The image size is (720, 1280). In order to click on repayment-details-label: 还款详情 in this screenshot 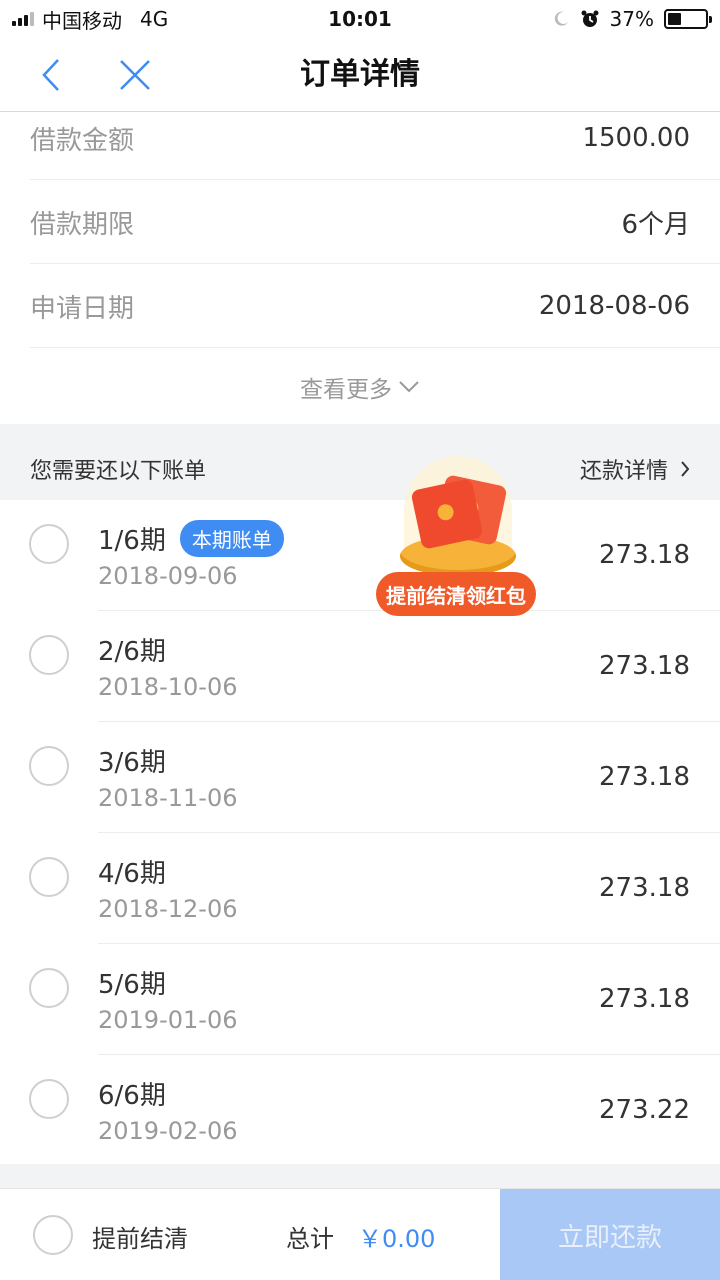, I will do `click(623, 471)`.